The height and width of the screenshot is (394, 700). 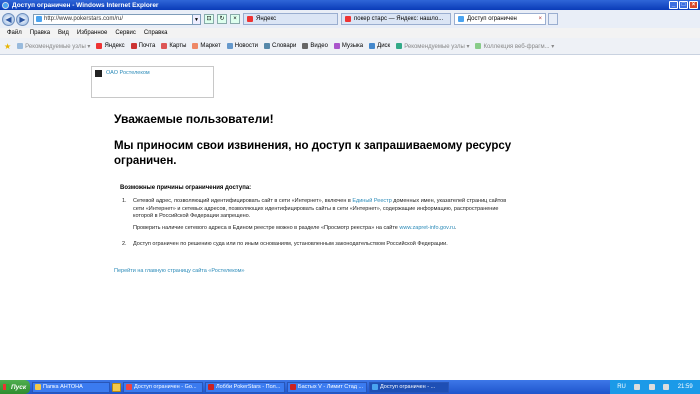 What do you see at coordinates (14, 33) in the screenshot?
I see `menu-file: Файл` at bounding box center [14, 33].